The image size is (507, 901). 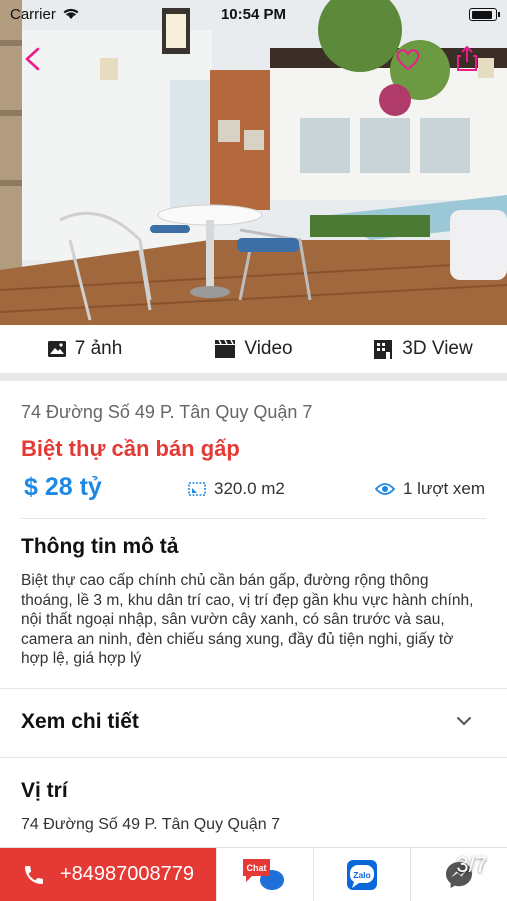 I want to click on image-icon, so click(x=56, y=349).